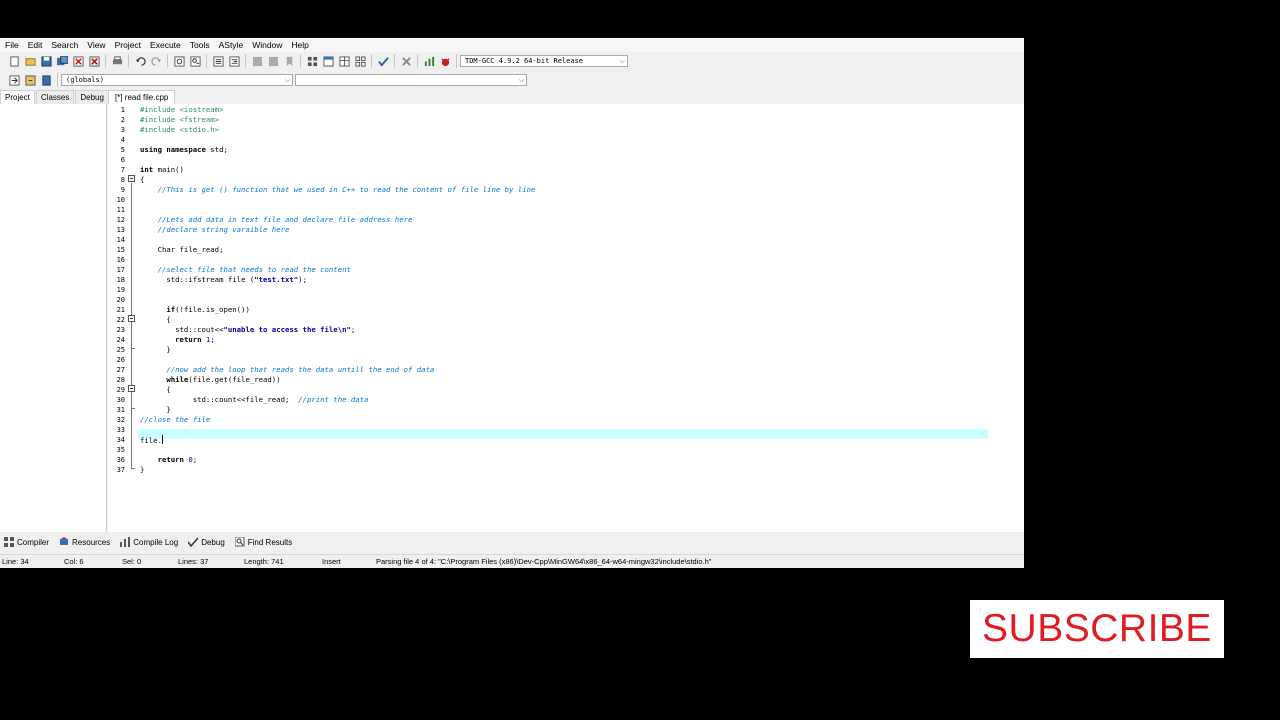  Describe the element at coordinates (125, 542) in the screenshot. I see `compile-log-chart-icon` at that location.